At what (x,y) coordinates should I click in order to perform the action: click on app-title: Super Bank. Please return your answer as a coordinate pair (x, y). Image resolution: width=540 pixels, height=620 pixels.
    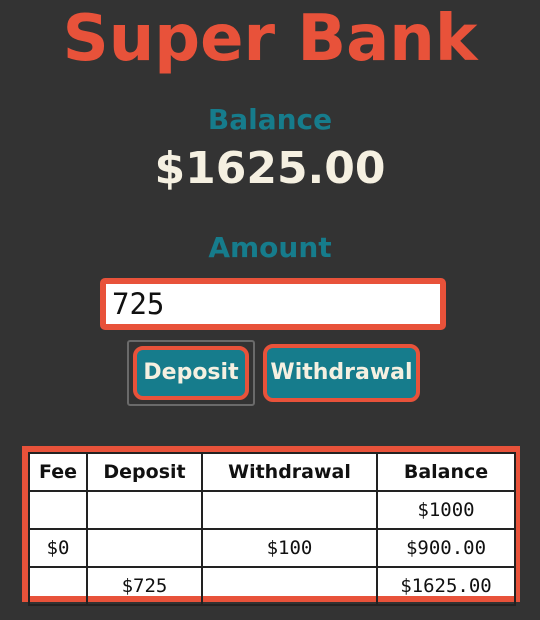
    Looking at the image, I should click on (270, 39).